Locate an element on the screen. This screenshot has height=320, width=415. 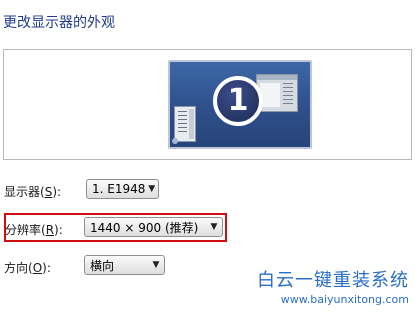
resolution-label-key: R is located at coordinates (50, 230).